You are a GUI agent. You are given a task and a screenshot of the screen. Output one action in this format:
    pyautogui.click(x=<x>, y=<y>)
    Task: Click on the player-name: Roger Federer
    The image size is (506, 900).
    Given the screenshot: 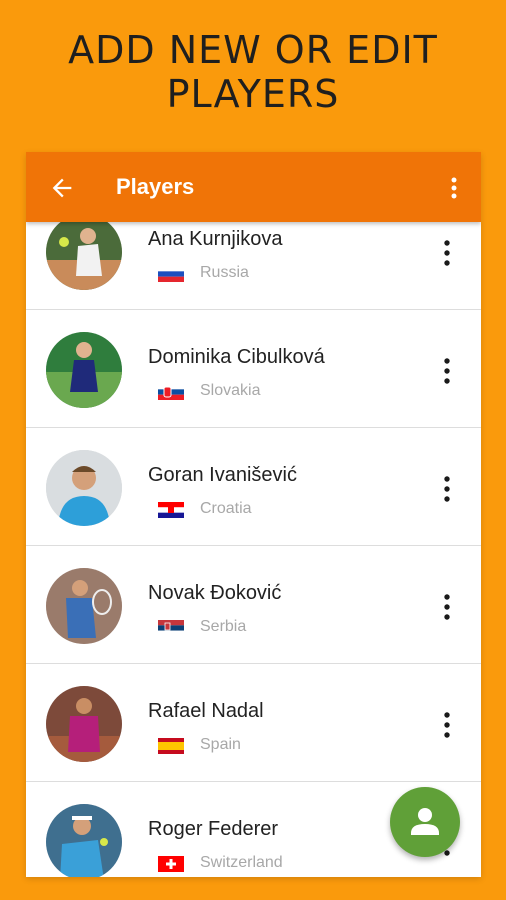 What is the action you would take?
    pyautogui.click(x=213, y=829)
    